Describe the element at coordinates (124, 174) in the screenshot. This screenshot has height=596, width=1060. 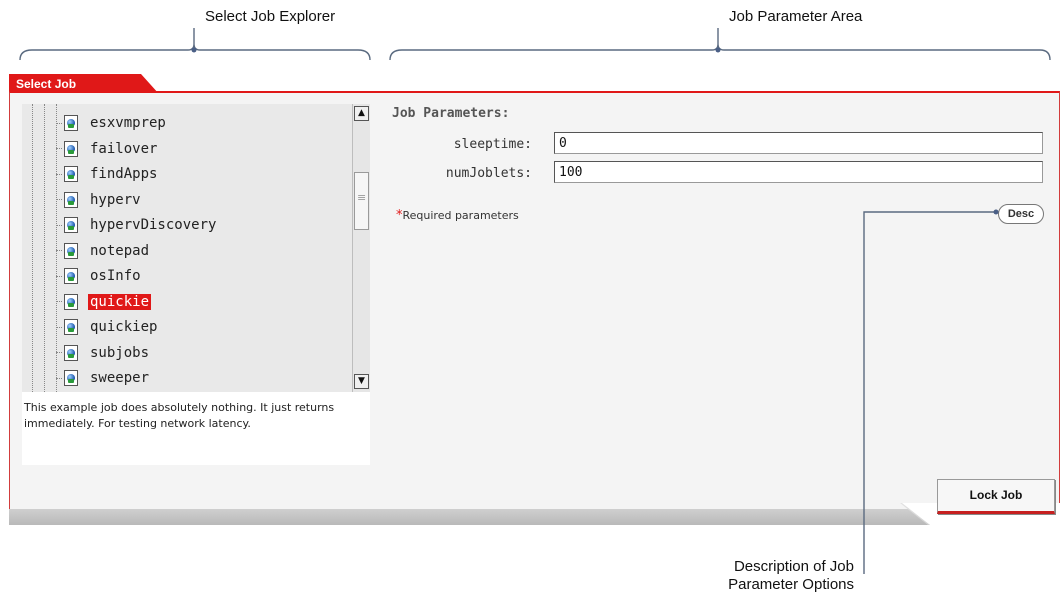
I see `tree-item-label: findApps` at that location.